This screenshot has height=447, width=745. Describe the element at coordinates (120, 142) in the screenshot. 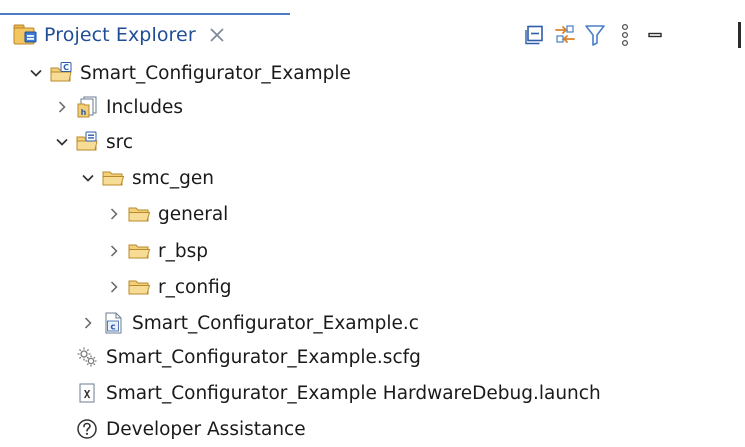

I see `tree-item-label: src` at that location.